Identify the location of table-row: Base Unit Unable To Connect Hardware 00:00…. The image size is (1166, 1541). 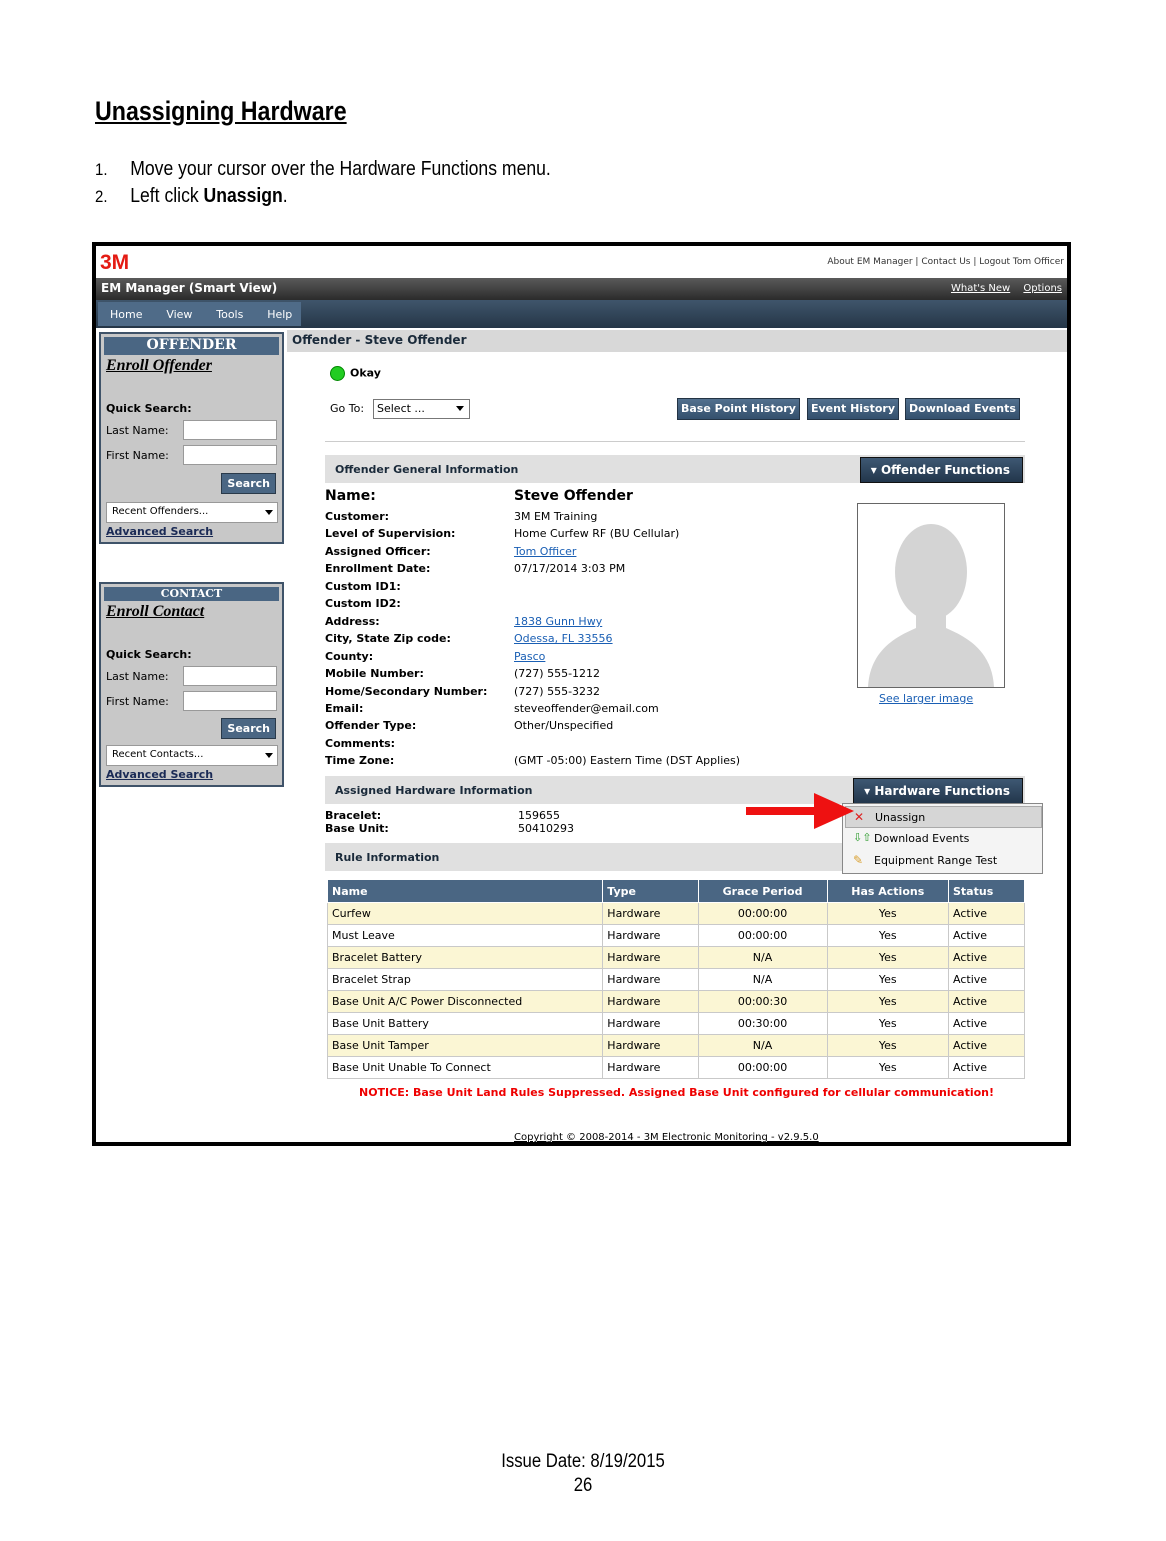
(675, 1067).